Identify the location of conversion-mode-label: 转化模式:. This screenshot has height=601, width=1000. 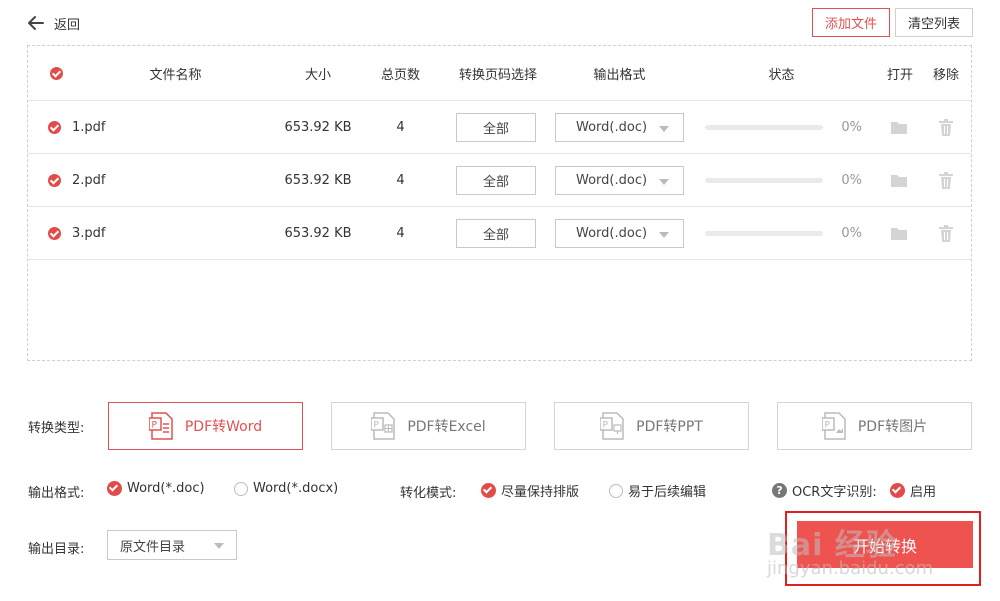
(428, 493).